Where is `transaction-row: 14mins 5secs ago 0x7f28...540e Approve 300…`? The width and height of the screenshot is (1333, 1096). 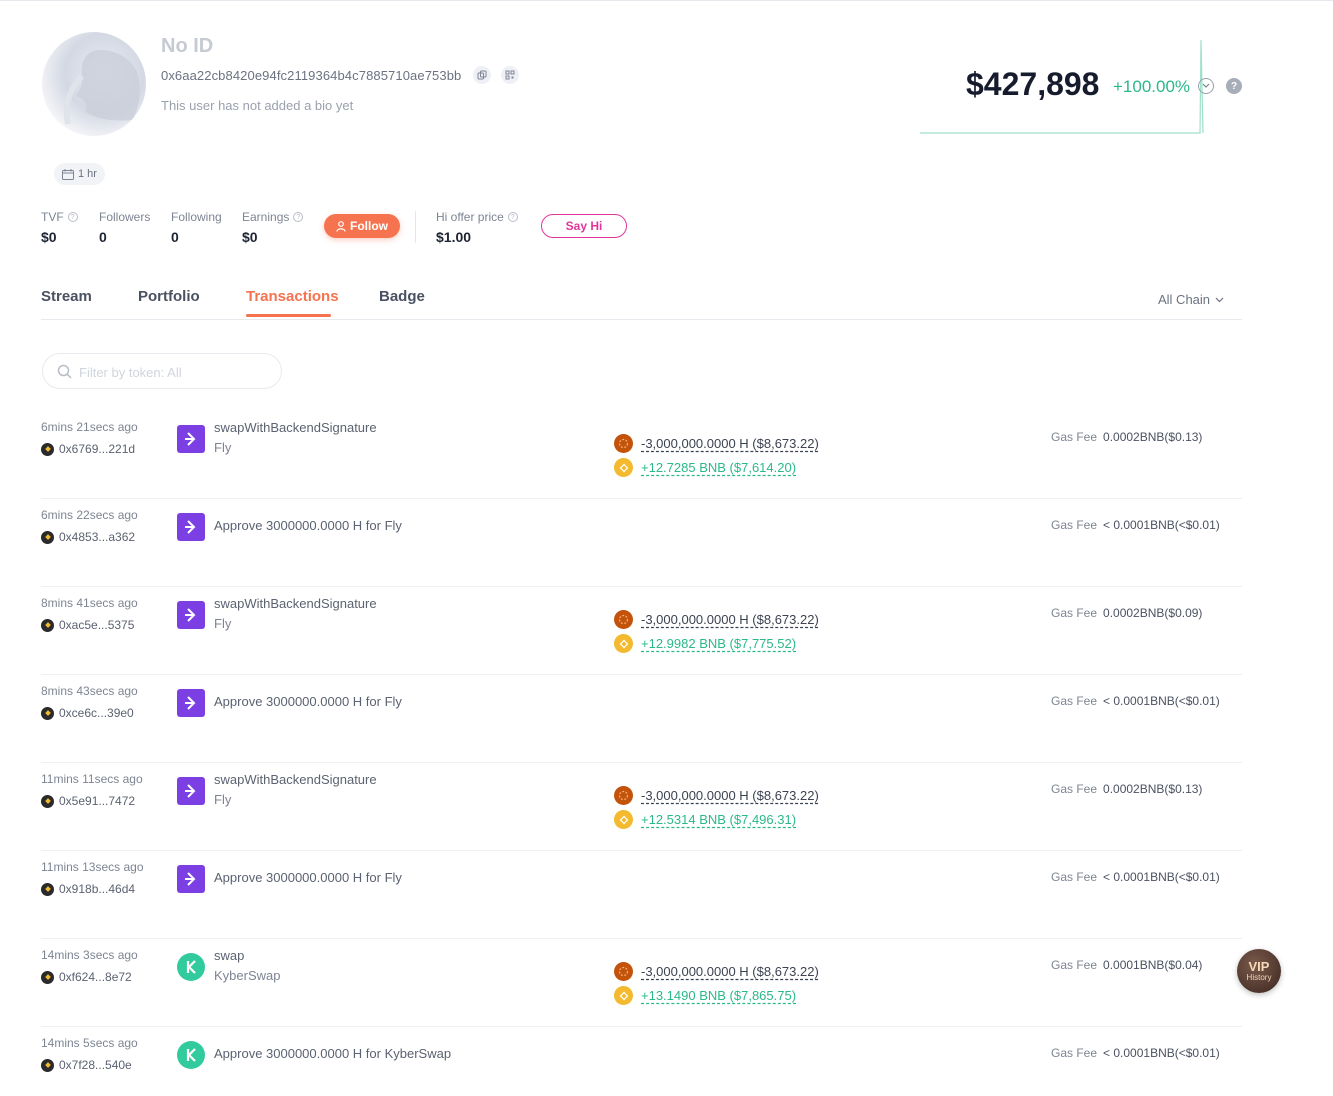 transaction-row: 14mins 5secs ago 0x7f28...540e Approve 300… is located at coordinates (641, 1061).